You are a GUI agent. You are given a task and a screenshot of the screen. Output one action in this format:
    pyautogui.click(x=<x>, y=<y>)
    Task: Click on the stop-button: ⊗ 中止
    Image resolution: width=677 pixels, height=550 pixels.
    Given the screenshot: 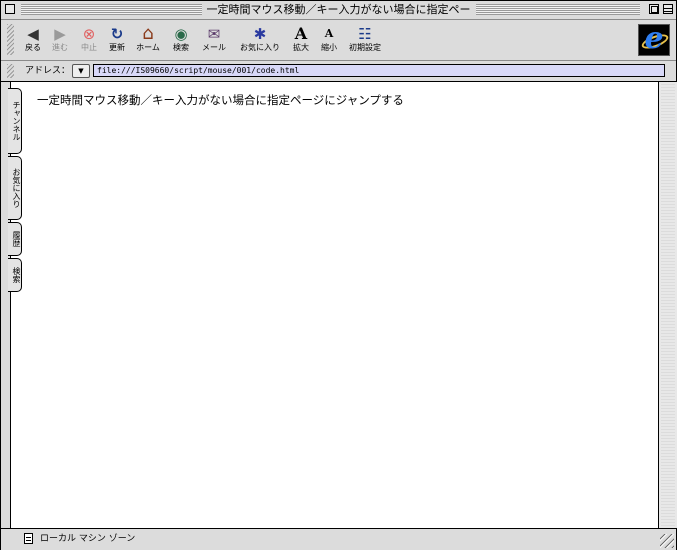 What is the action you would take?
    pyautogui.click(x=89, y=41)
    